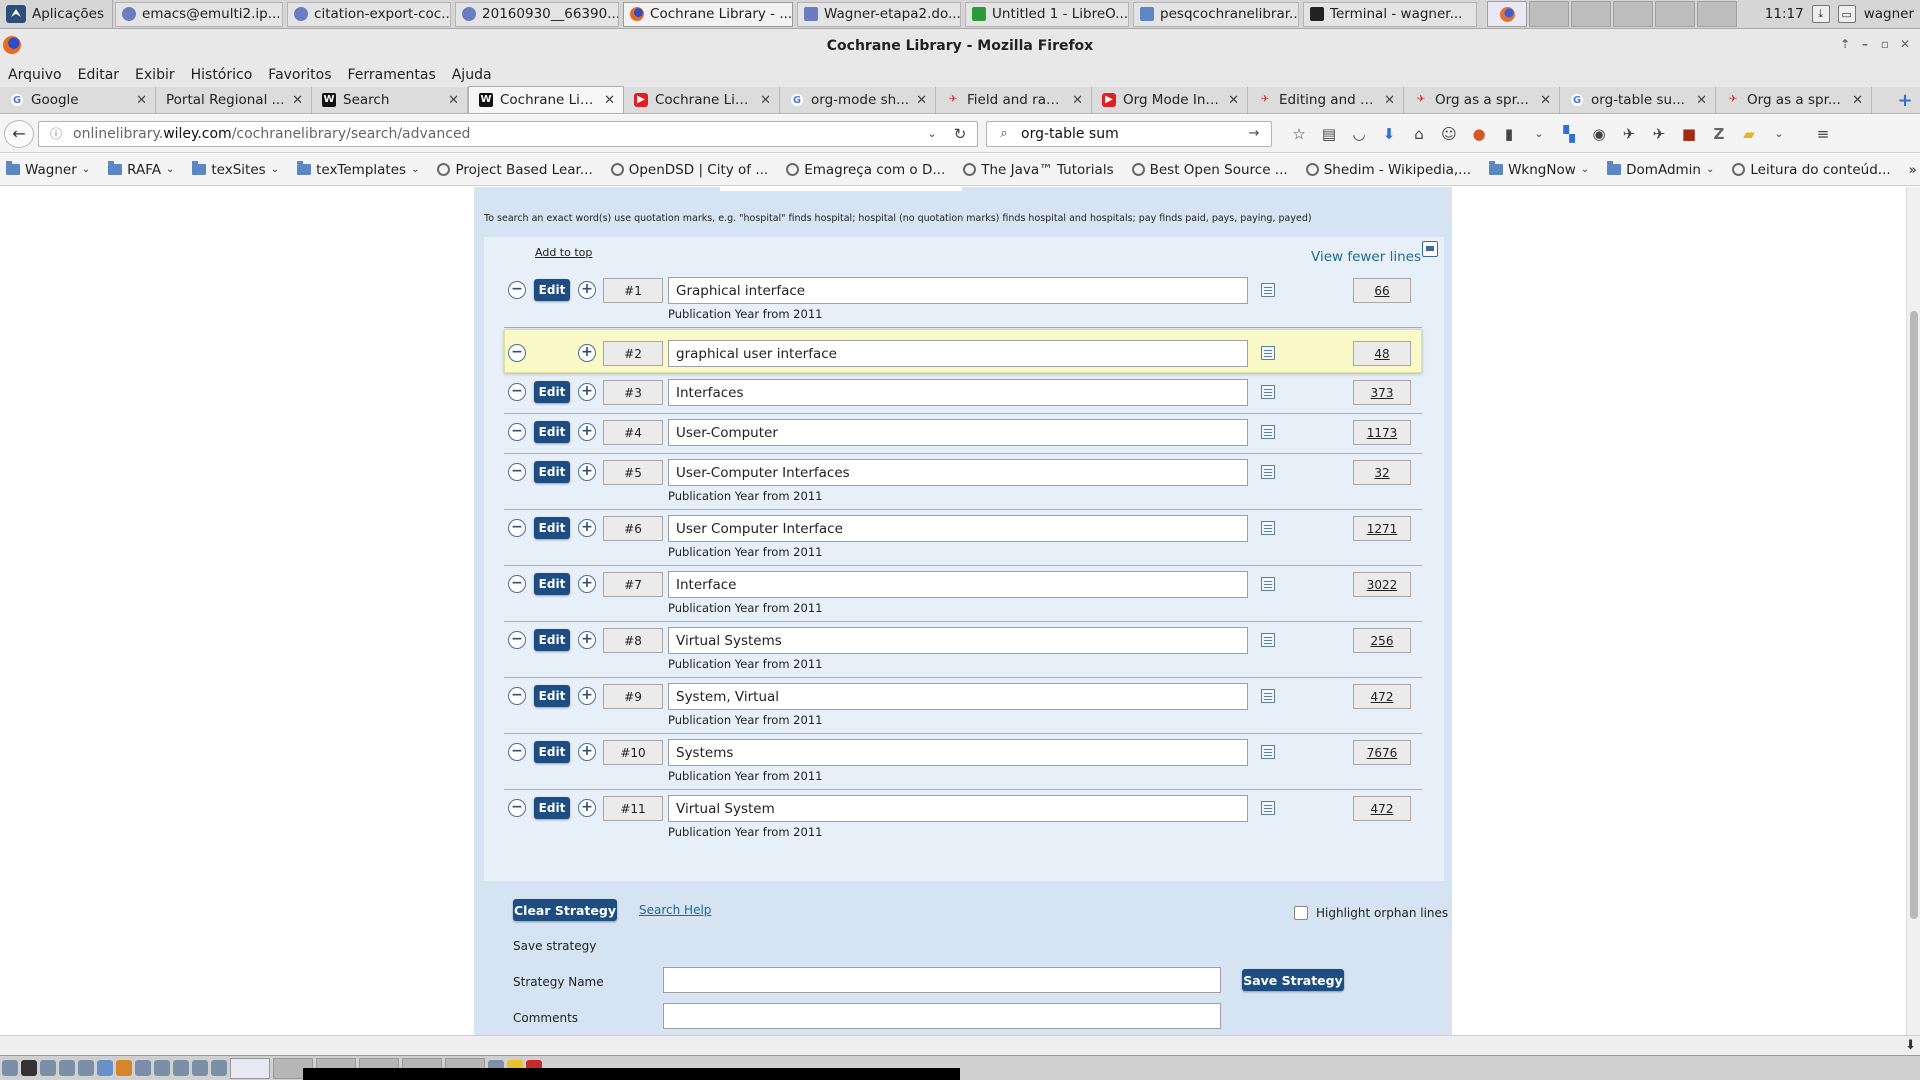  What do you see at coordinates (1539, 134) in the screenshot?
I see `extension-dropdown-icon: ⌄` at bounding box center [1539, 134].